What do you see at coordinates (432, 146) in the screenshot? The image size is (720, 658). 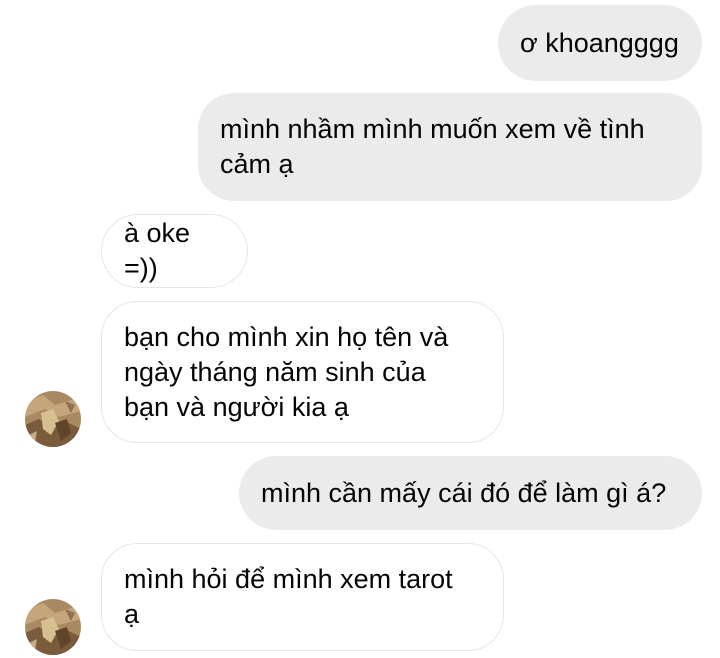 I see `message-text: mình nhầm mình muốn xem về tình cảm ạ` at bounding box center [432, 146].